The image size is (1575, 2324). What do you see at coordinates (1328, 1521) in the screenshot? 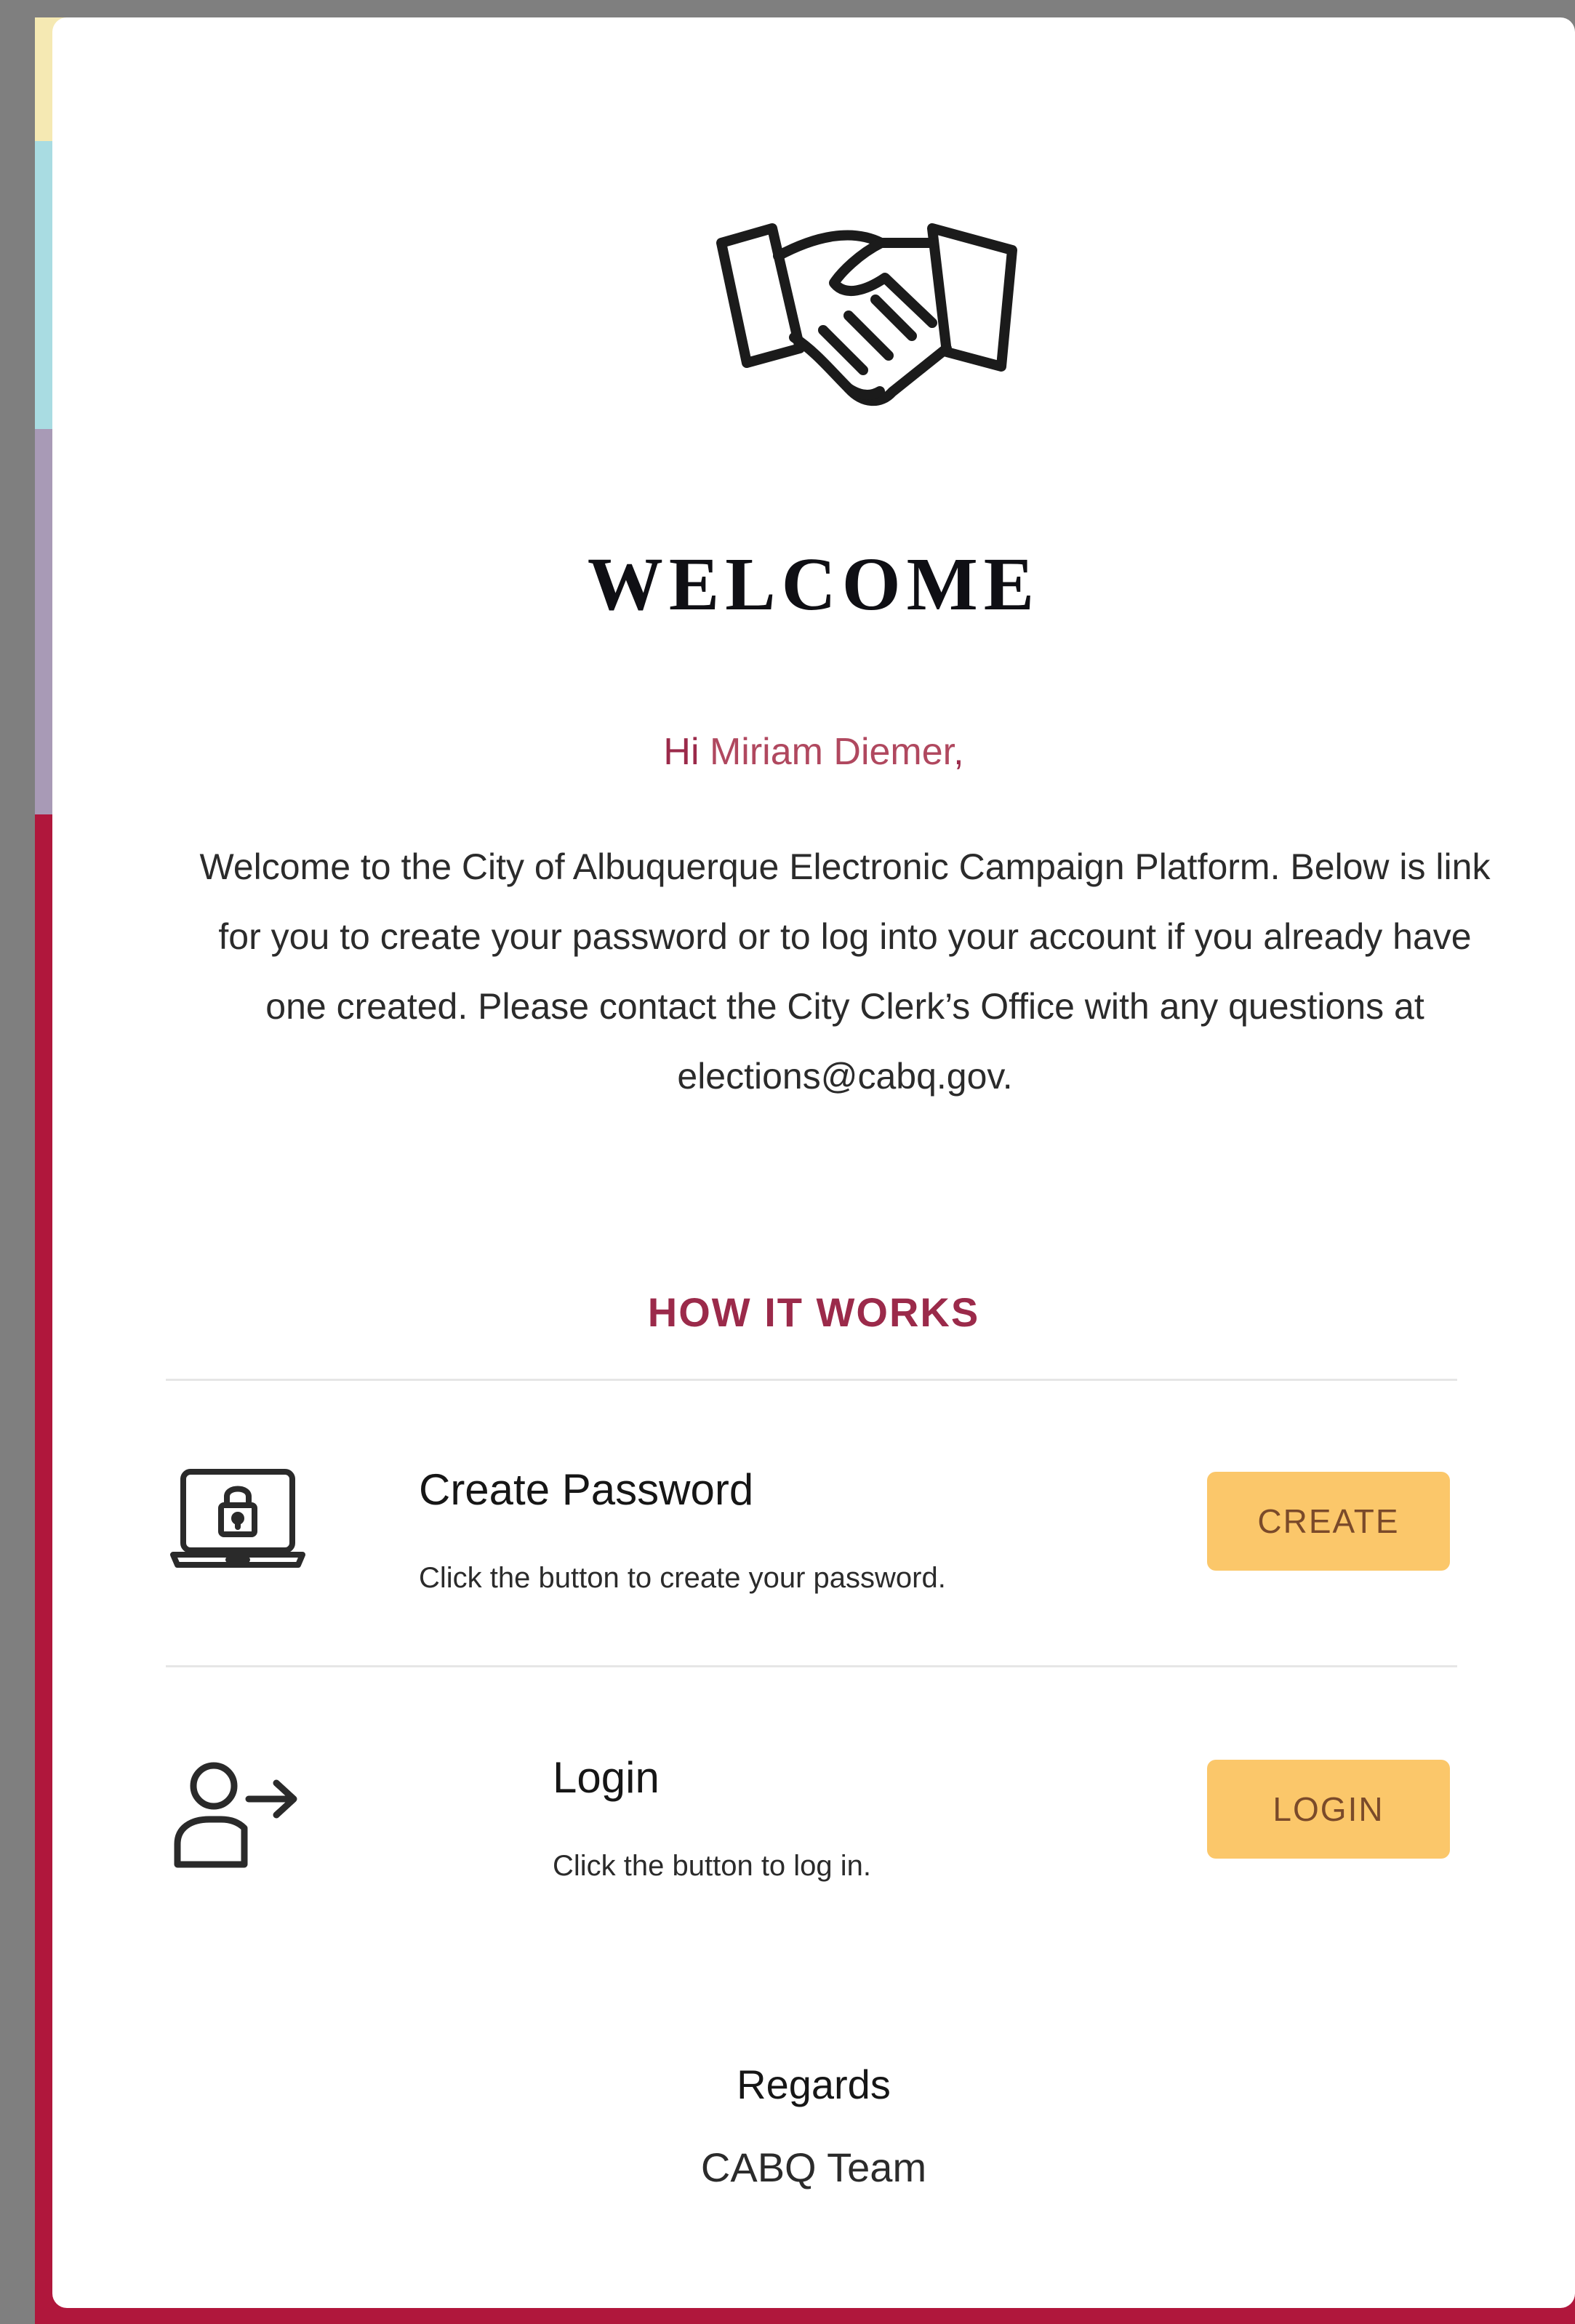
I see `create-button: CREATE` at bounding box center [1328, 1521].